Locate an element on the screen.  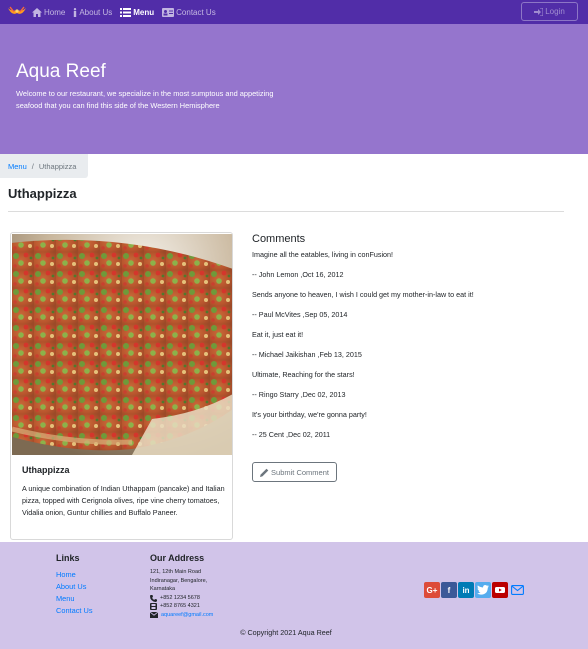
address-card-icon is located at coordinates (168, 12).